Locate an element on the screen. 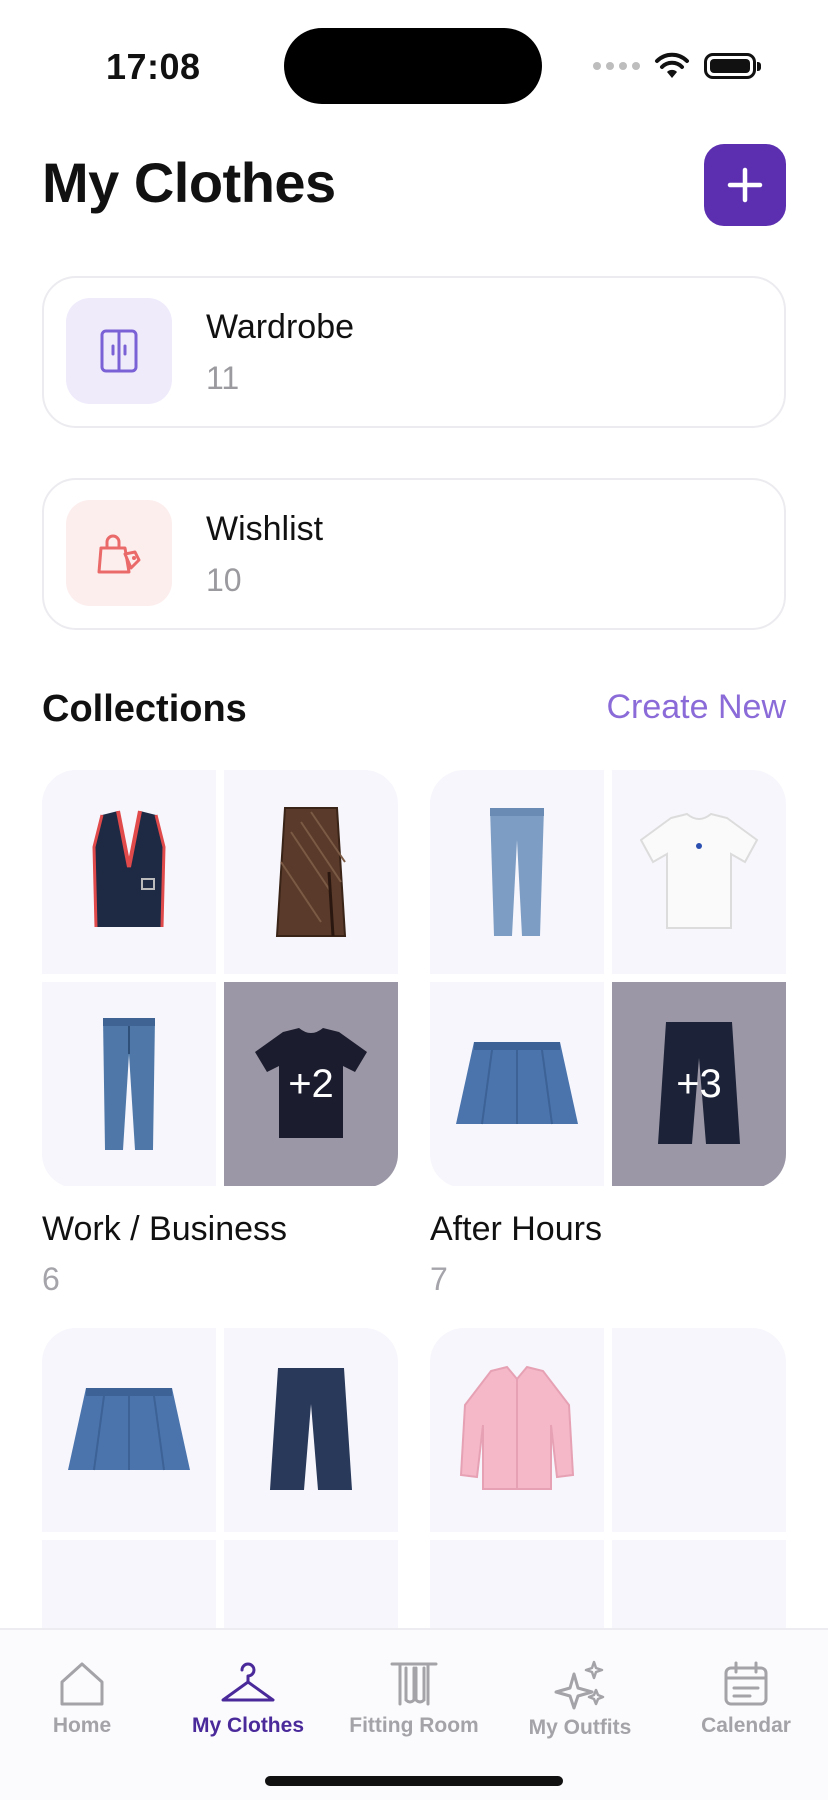  collection-item-shirt-pink is located at coordinates (517, 1430).